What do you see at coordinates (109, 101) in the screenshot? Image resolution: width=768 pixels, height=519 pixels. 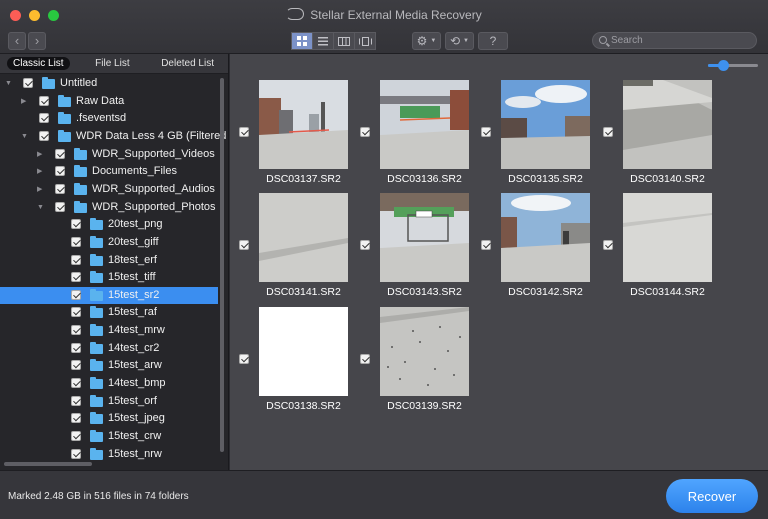 I see `tree-item: ▶ Raw Data` at bounding box center [109, 101].